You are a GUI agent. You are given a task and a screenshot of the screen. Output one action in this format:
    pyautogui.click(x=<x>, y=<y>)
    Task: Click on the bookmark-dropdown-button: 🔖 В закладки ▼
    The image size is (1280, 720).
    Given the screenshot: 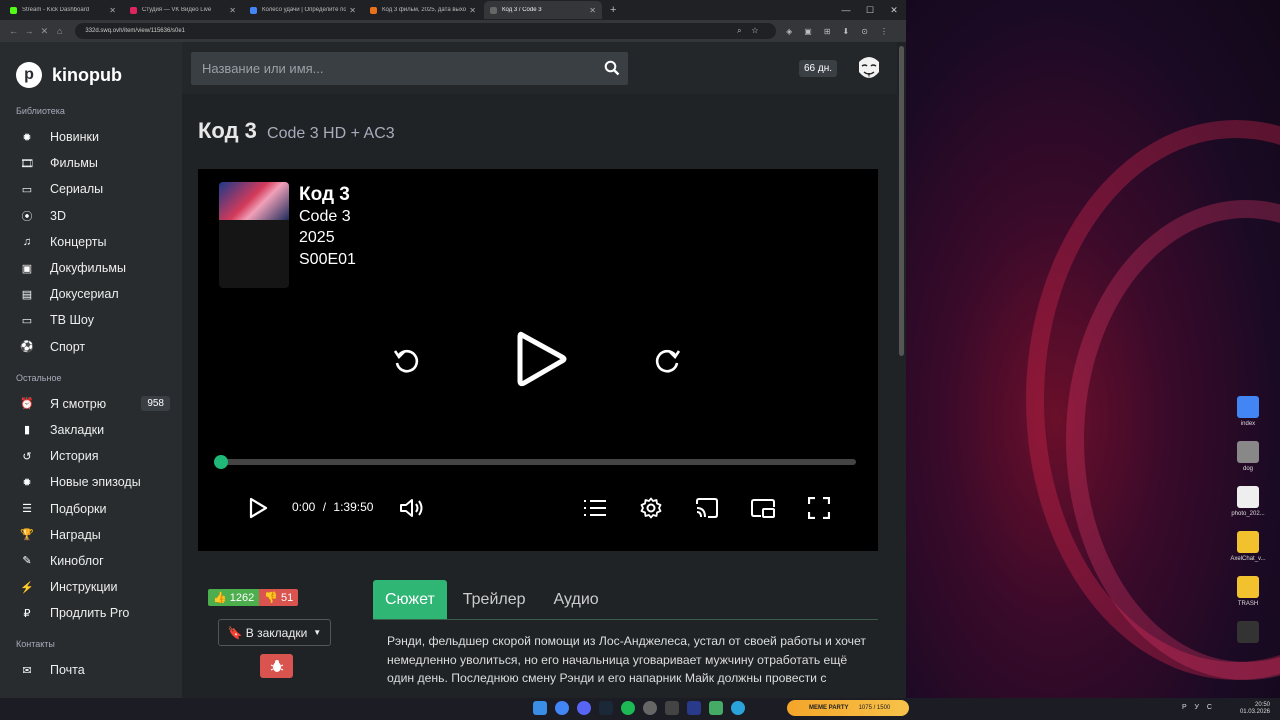 What is the action you would take?
    pyautogui.click(x=274, y=632)
    